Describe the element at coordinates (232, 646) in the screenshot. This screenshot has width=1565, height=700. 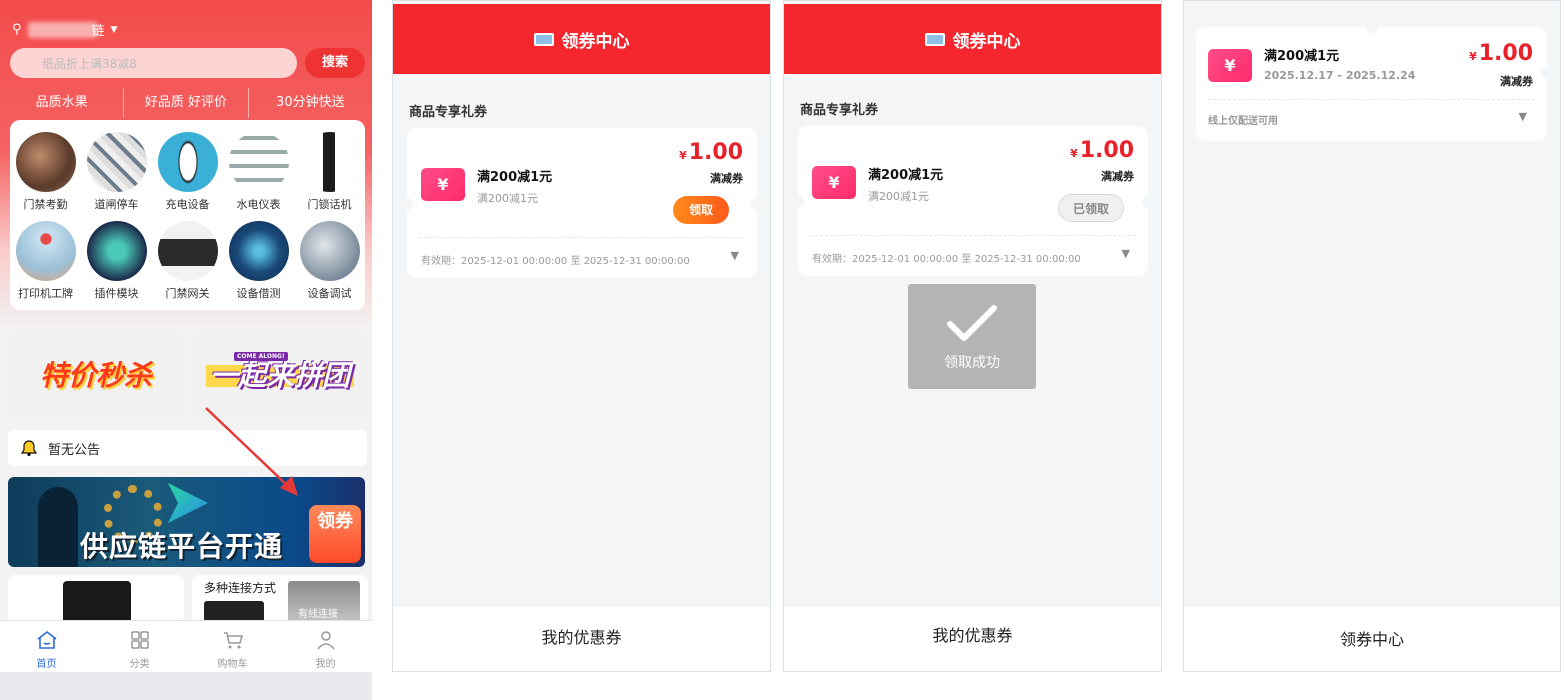
I see `tab-cart: 购物车` at that location.